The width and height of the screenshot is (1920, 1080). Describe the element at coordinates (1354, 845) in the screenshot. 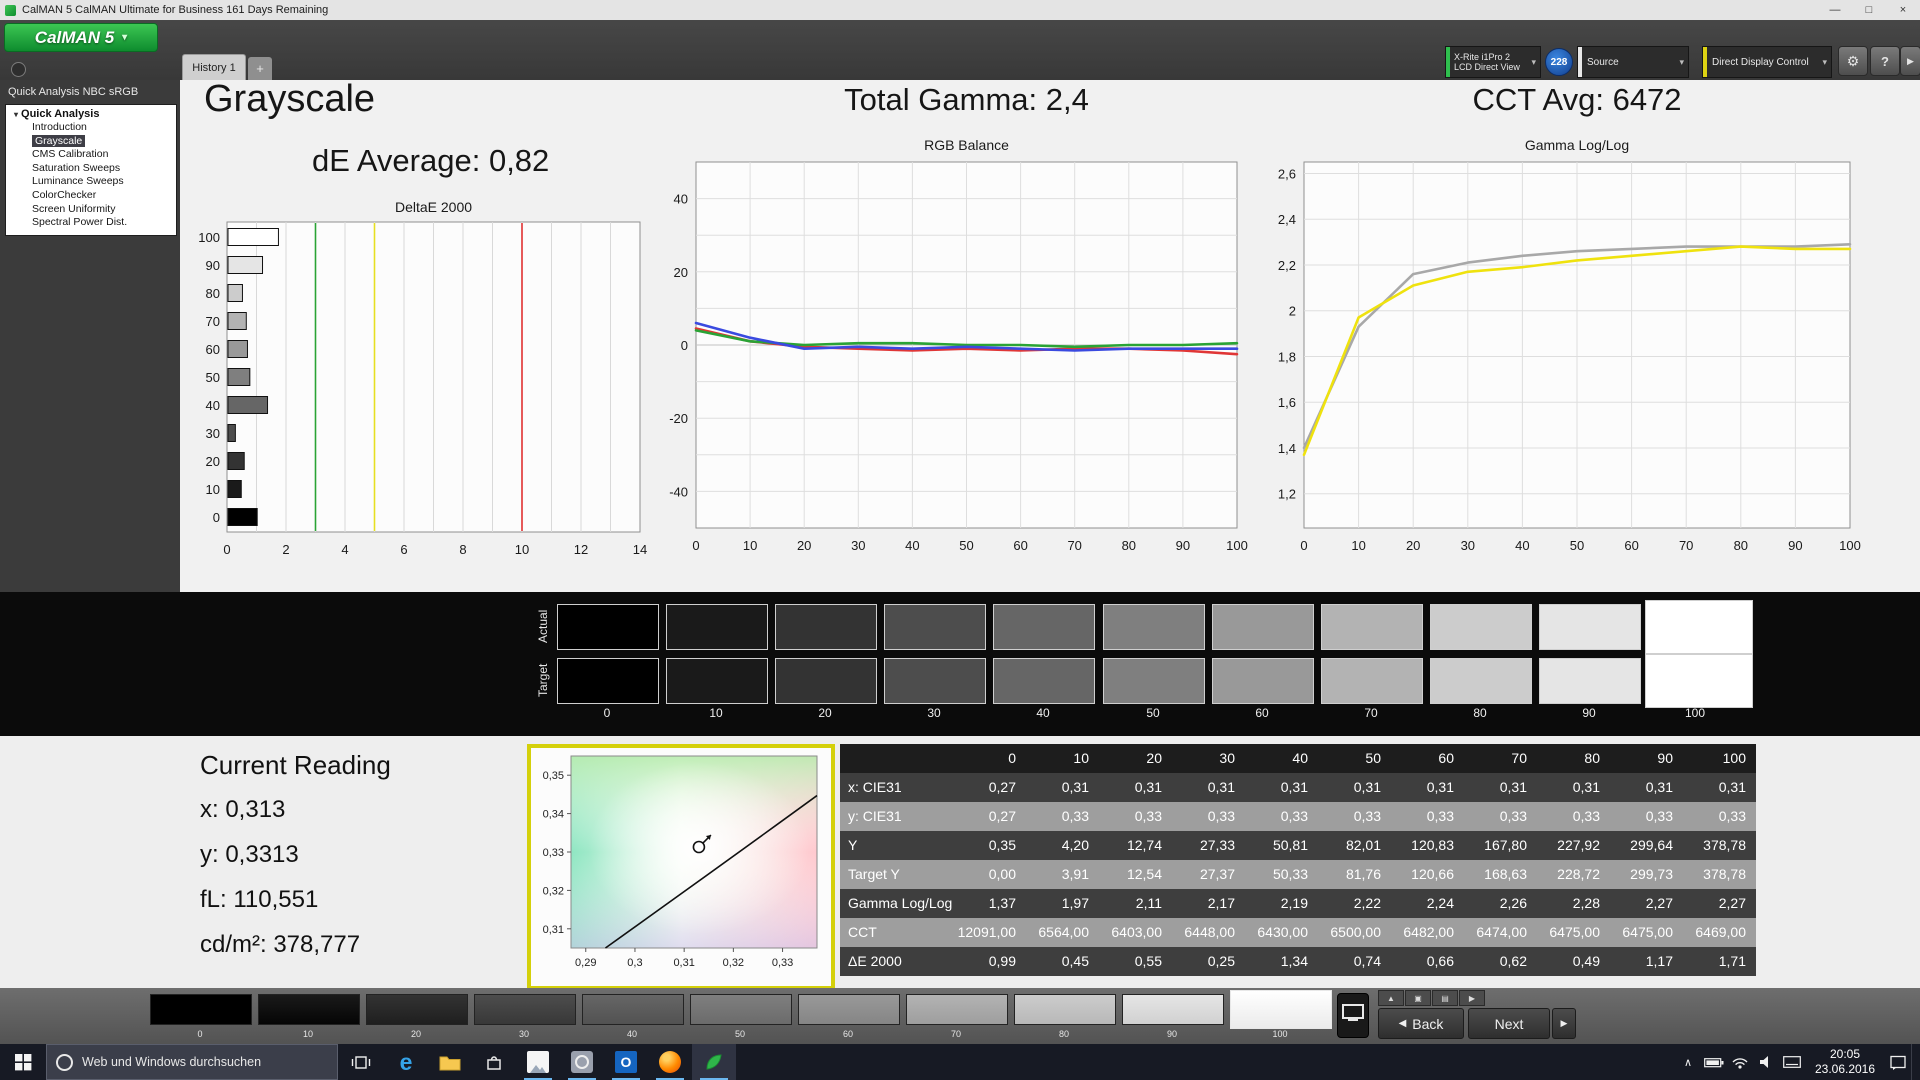

I see `table-cell: 82,01` at that location.